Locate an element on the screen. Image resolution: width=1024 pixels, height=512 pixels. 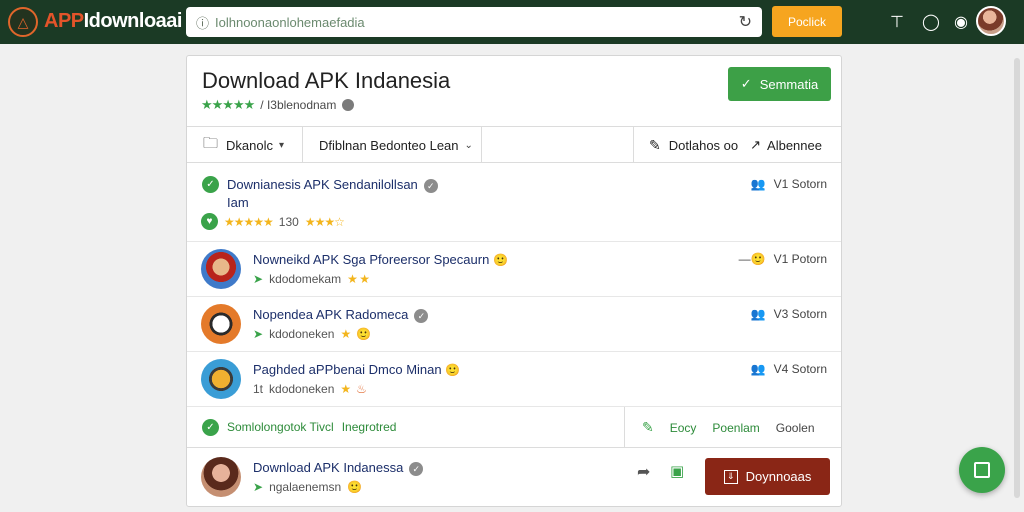
bottom-item-sub: ➤ ngalaenemsn 🙂 is located at coordinates (307, 487).